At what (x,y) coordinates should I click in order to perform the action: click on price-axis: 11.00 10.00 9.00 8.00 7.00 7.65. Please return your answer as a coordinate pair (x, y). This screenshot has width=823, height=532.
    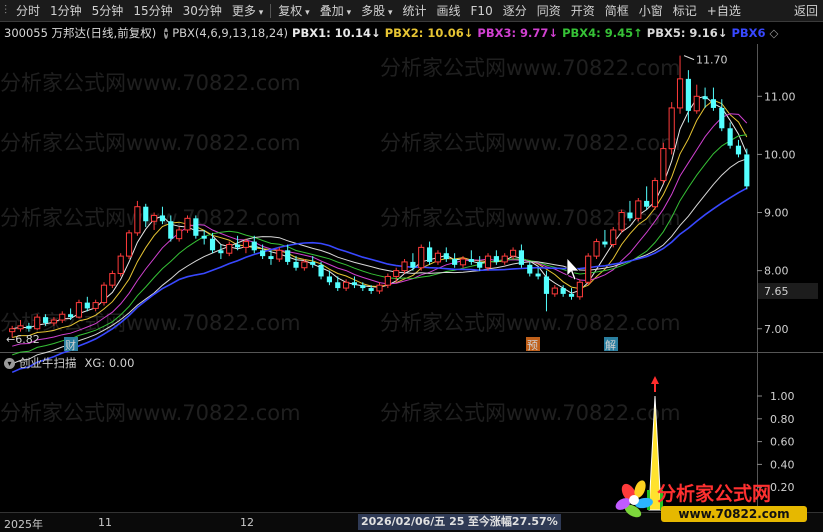
    Looking at the image, I should click on (787, 213).